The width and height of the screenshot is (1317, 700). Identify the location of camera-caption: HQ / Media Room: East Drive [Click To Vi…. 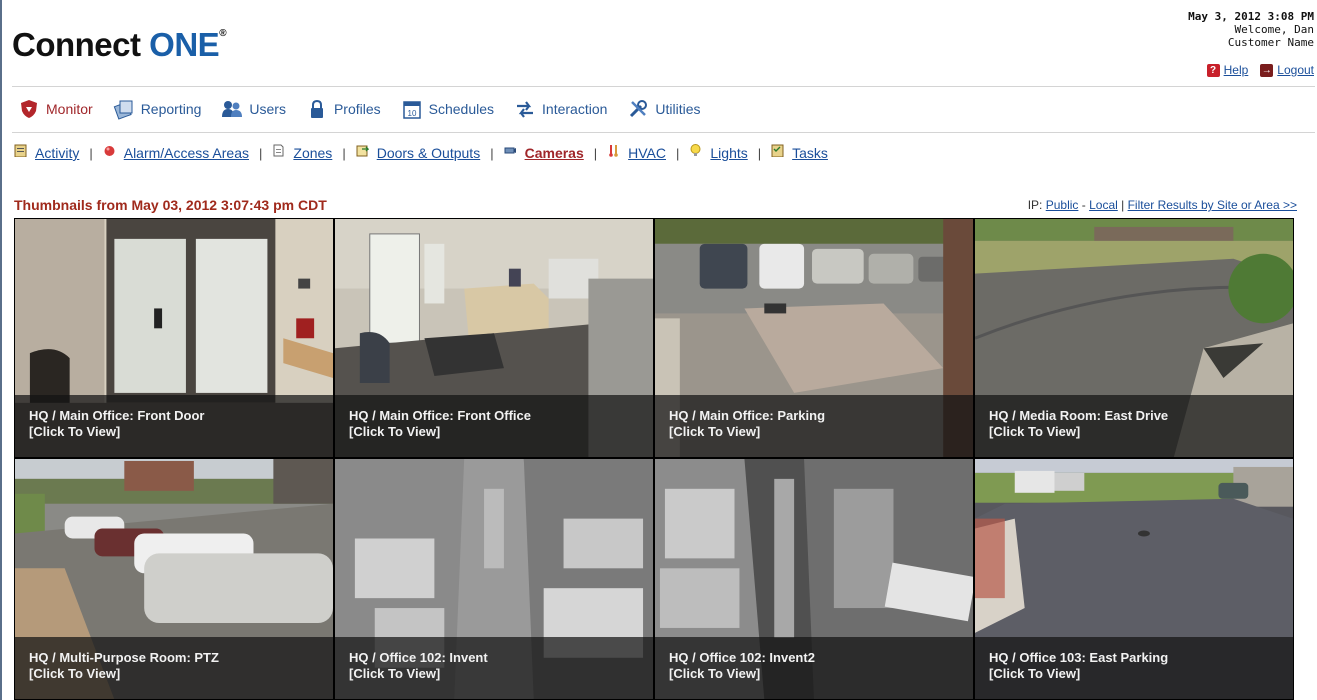
(1134, 426).